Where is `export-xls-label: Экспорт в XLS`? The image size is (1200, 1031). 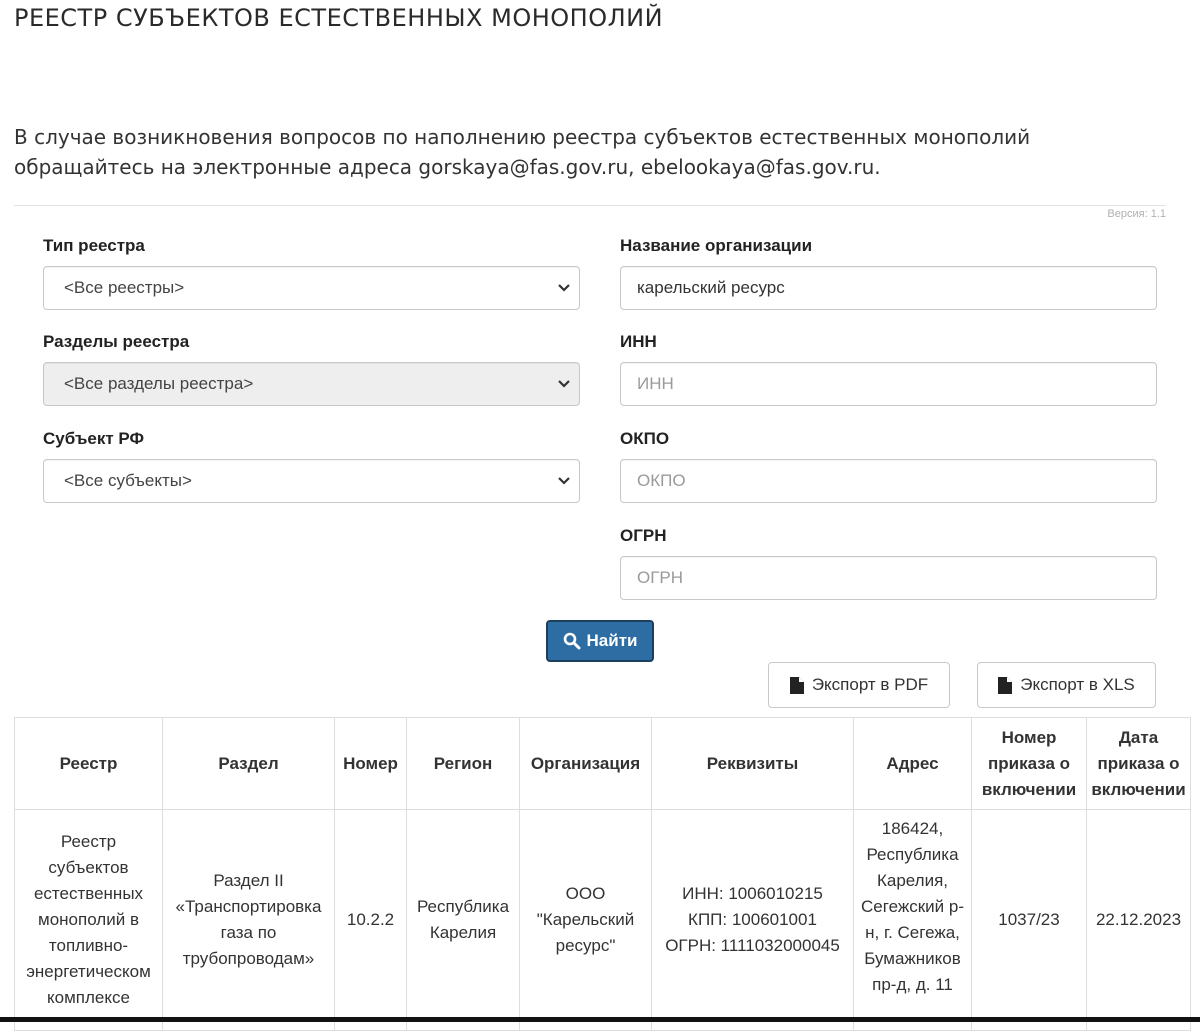
export-xls-label: Экспорт в XLS is located at coordinates (1077, 684).